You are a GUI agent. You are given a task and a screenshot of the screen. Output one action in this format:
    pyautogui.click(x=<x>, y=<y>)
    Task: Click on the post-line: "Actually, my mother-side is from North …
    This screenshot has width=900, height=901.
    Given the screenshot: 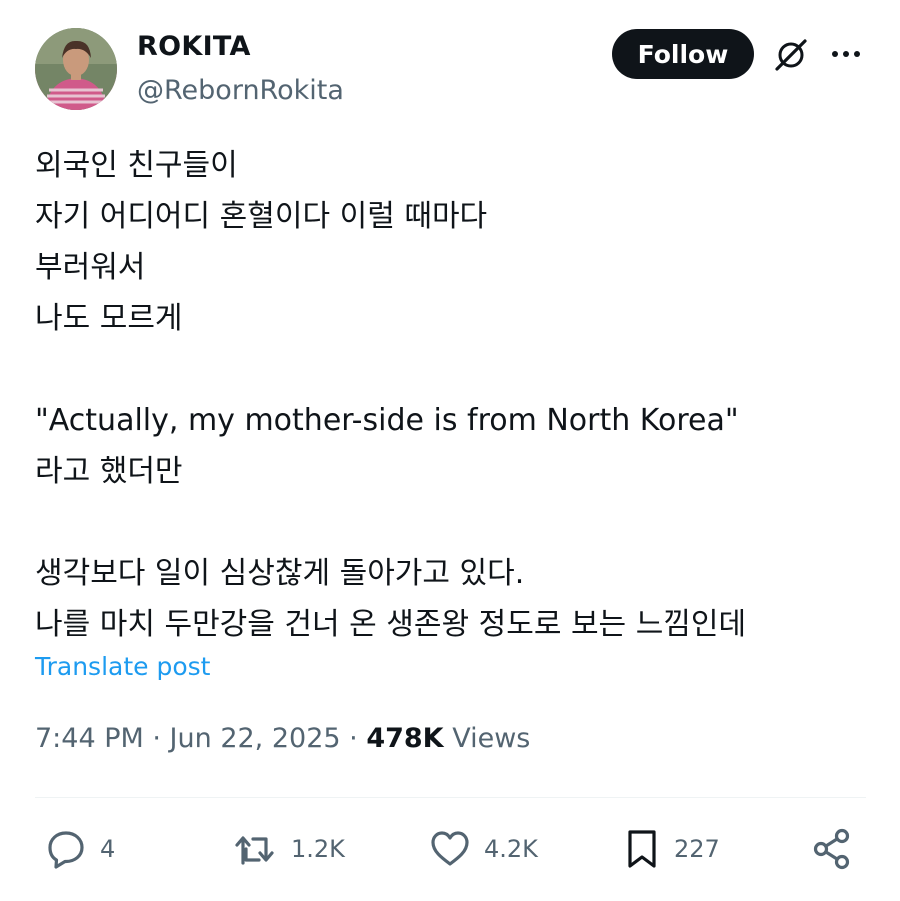 What is the action you would take?
    pyautogui.click(x=387, y=420)
    